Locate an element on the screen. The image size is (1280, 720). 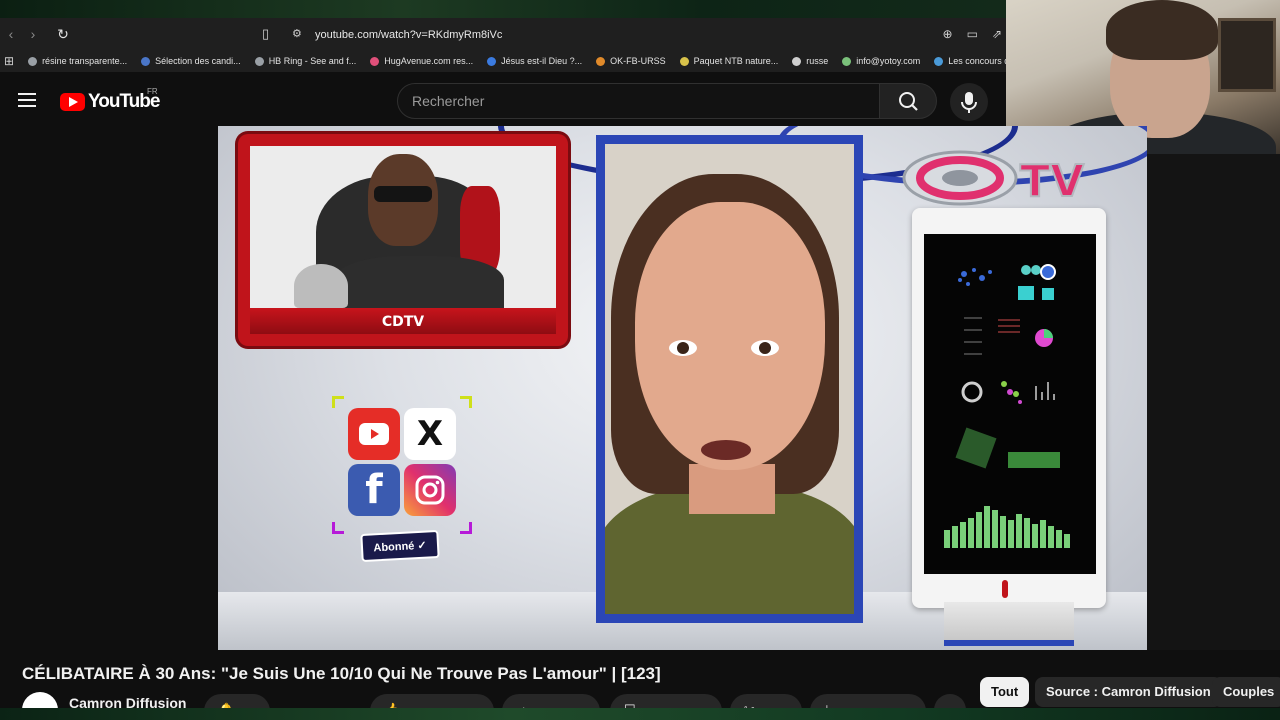
search-icon is located at coordinates (908, 101).